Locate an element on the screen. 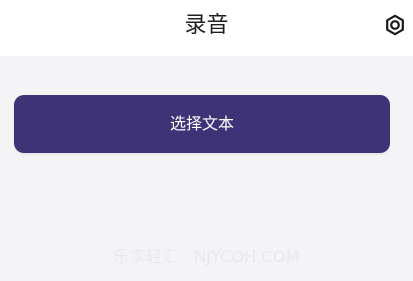 The image size is (413, 281). settings-icon is located at coordinates (395, 27).